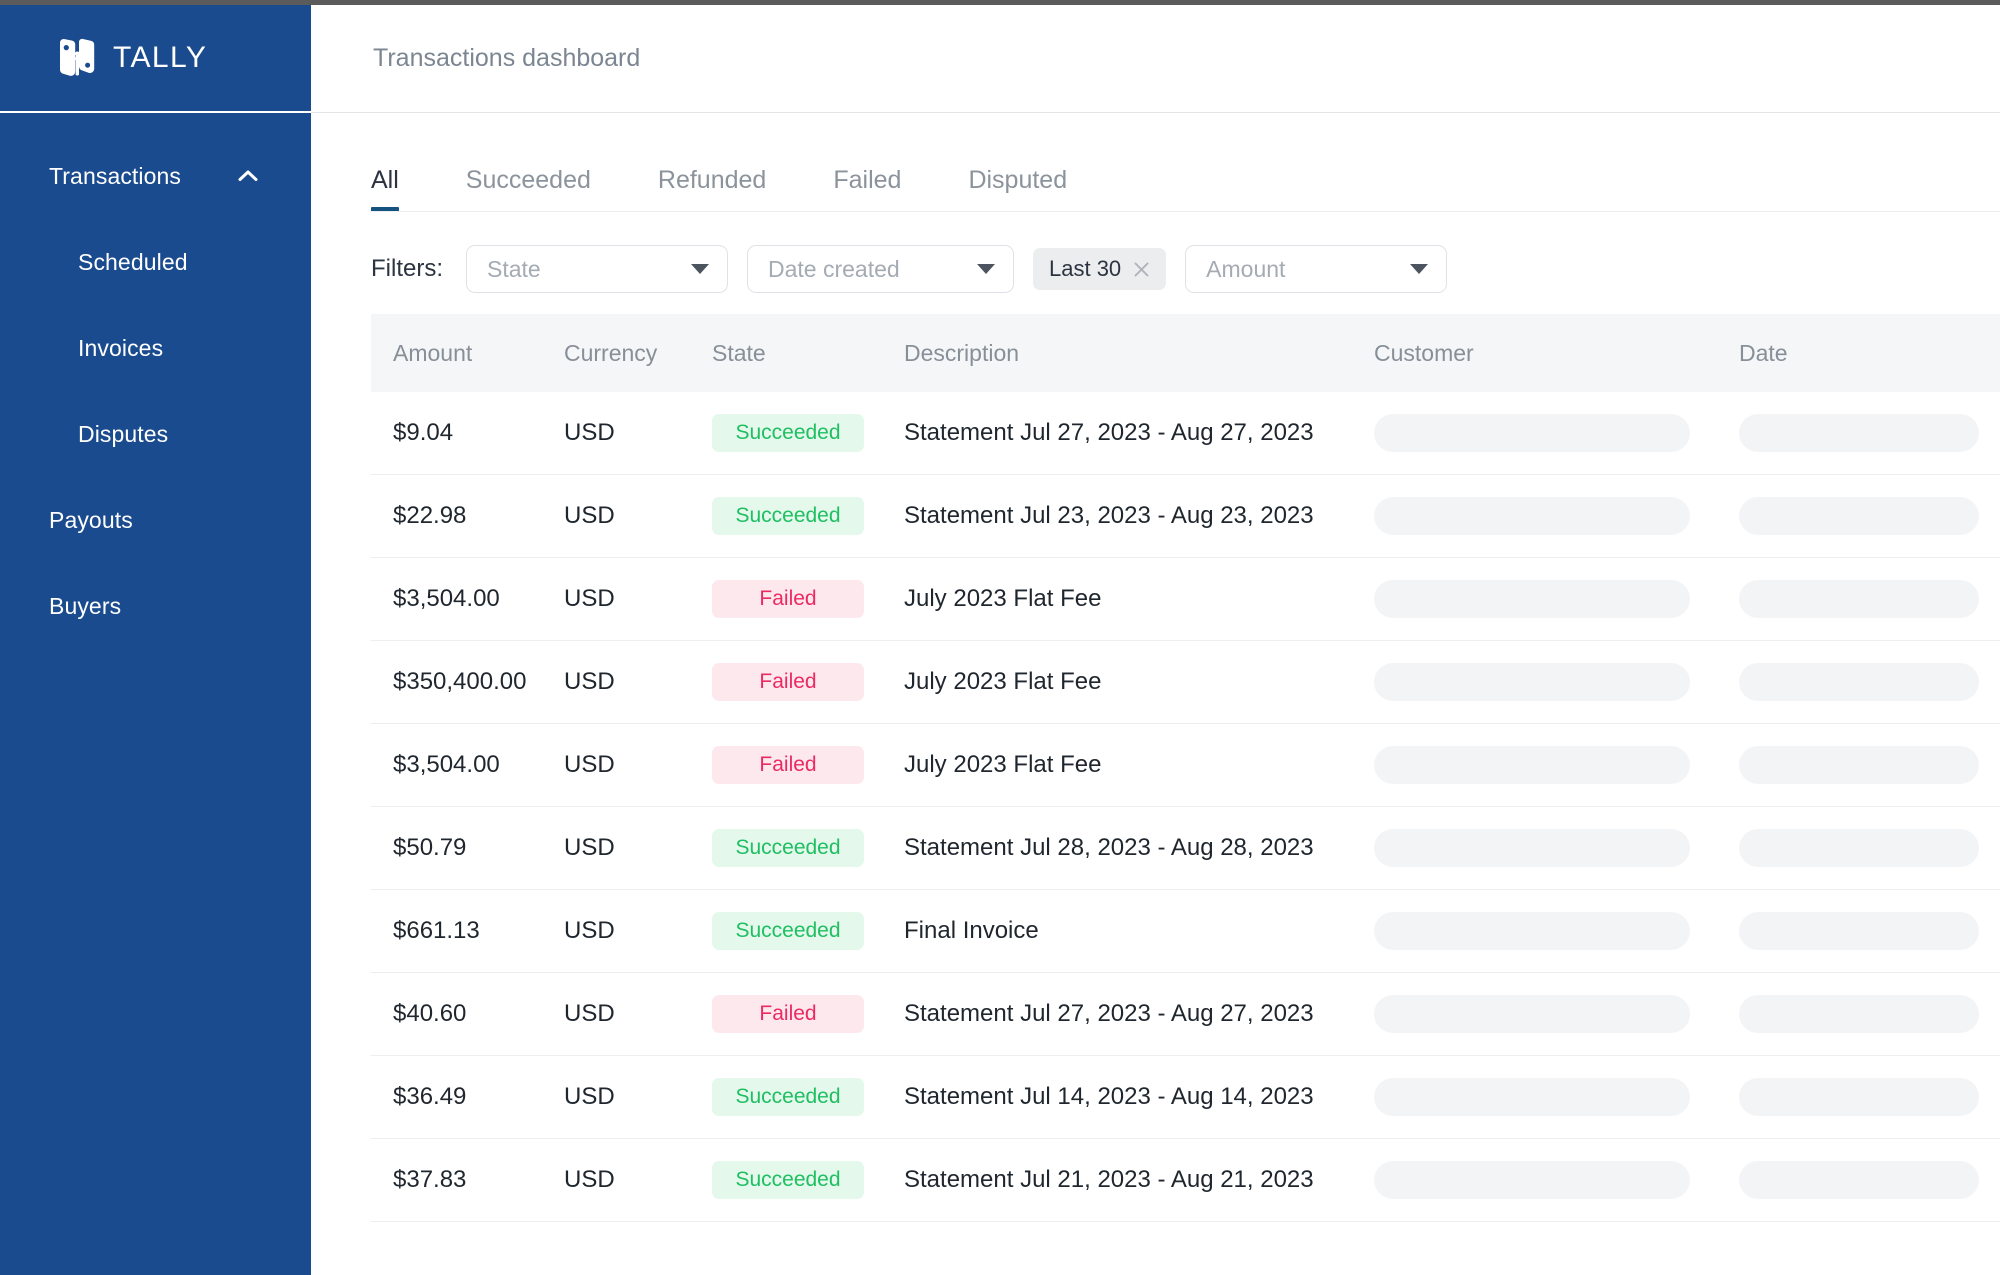 Image resolution: width=2000 pixels, height=1275 pixels. Describe the element at coordinates (248, 176) in the screenshot. I see `chevron-up-icon` at that location.